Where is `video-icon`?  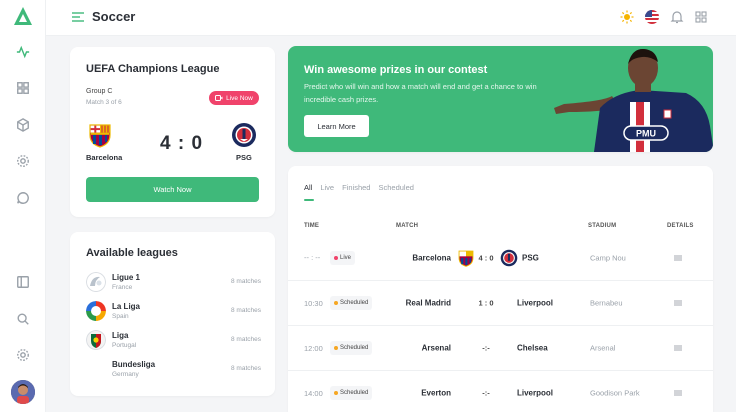 video-icon is located at coordinates (219, 98).